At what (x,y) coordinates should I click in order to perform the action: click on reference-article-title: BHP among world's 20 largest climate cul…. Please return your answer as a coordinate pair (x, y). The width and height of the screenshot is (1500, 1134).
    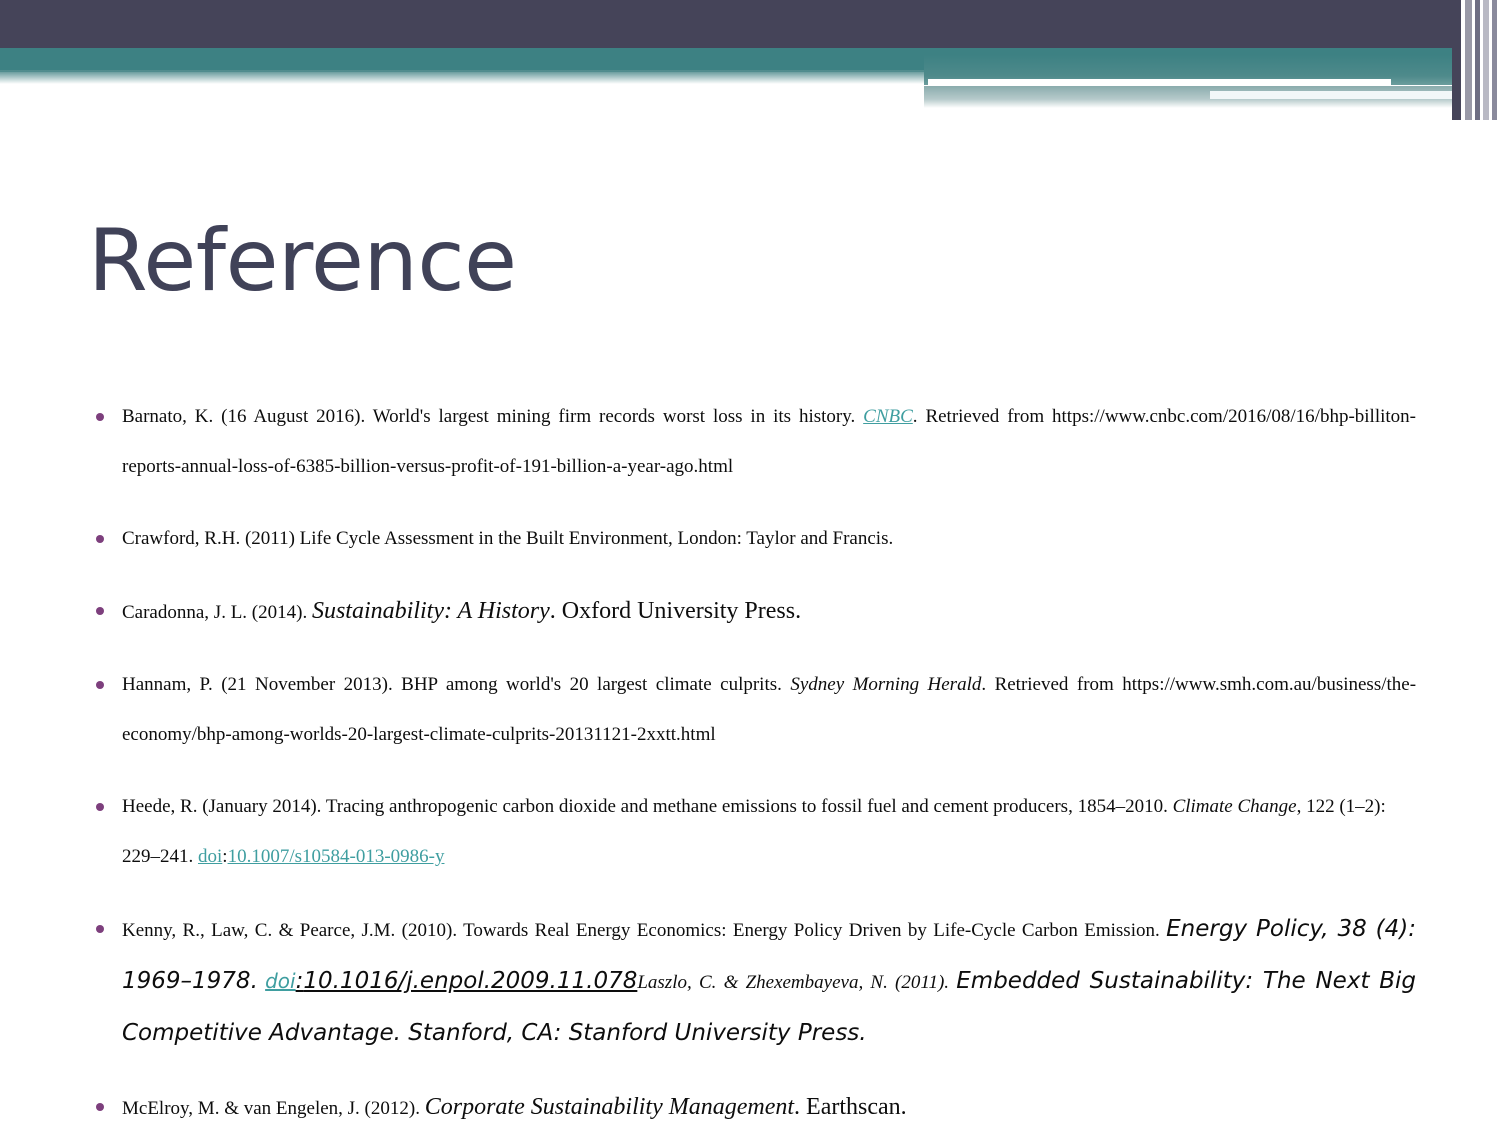
    Looking at the image, I should click on (591, 684).